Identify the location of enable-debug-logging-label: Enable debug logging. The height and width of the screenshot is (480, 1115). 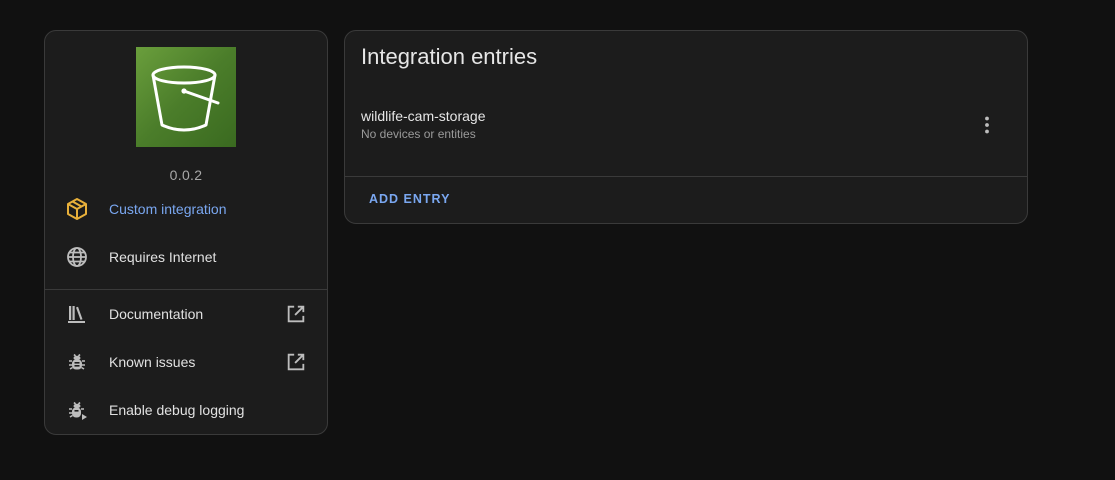
(177, 410).